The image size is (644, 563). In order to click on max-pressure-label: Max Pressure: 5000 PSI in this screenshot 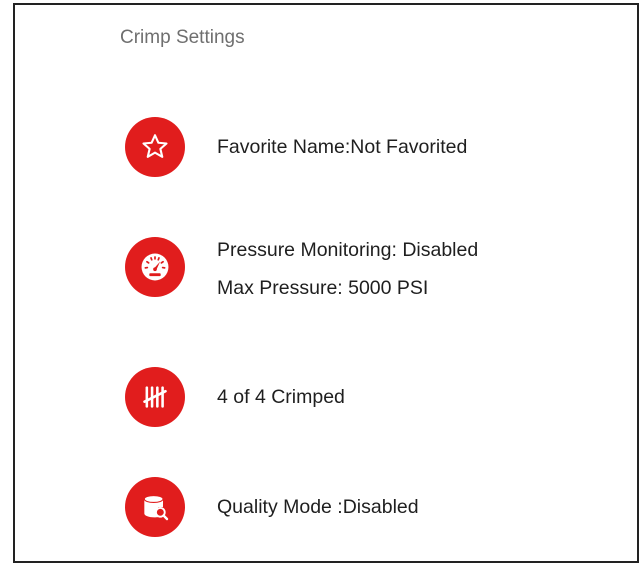, I will do `click(347, 288)`.